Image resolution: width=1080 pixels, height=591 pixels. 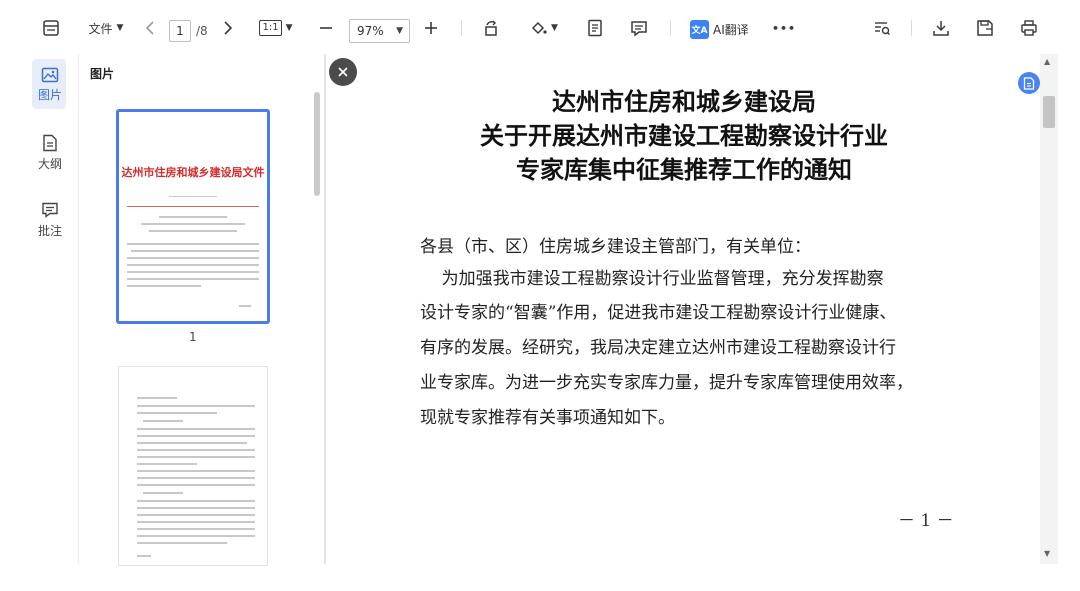 What do you see at coordinates (326, 28) in the screenshot?
I see `zoom-out-button` at bounding box center [326, 28].